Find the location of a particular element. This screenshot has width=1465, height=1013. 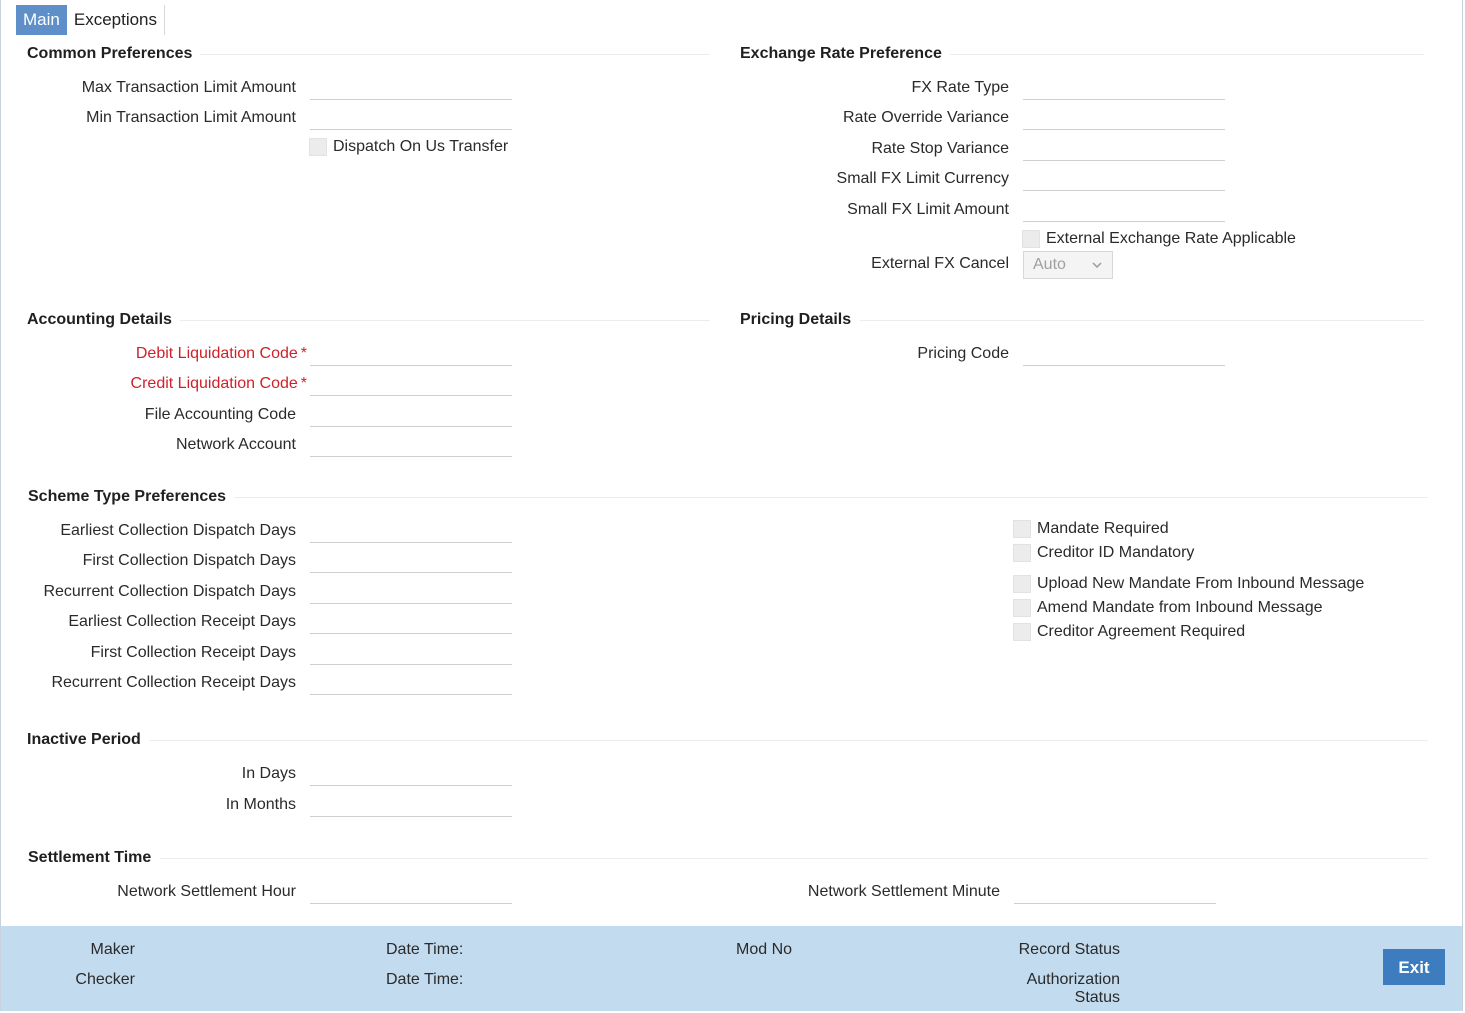

maker-date-time-label: Date Time: is located at coordinates (425, 949).